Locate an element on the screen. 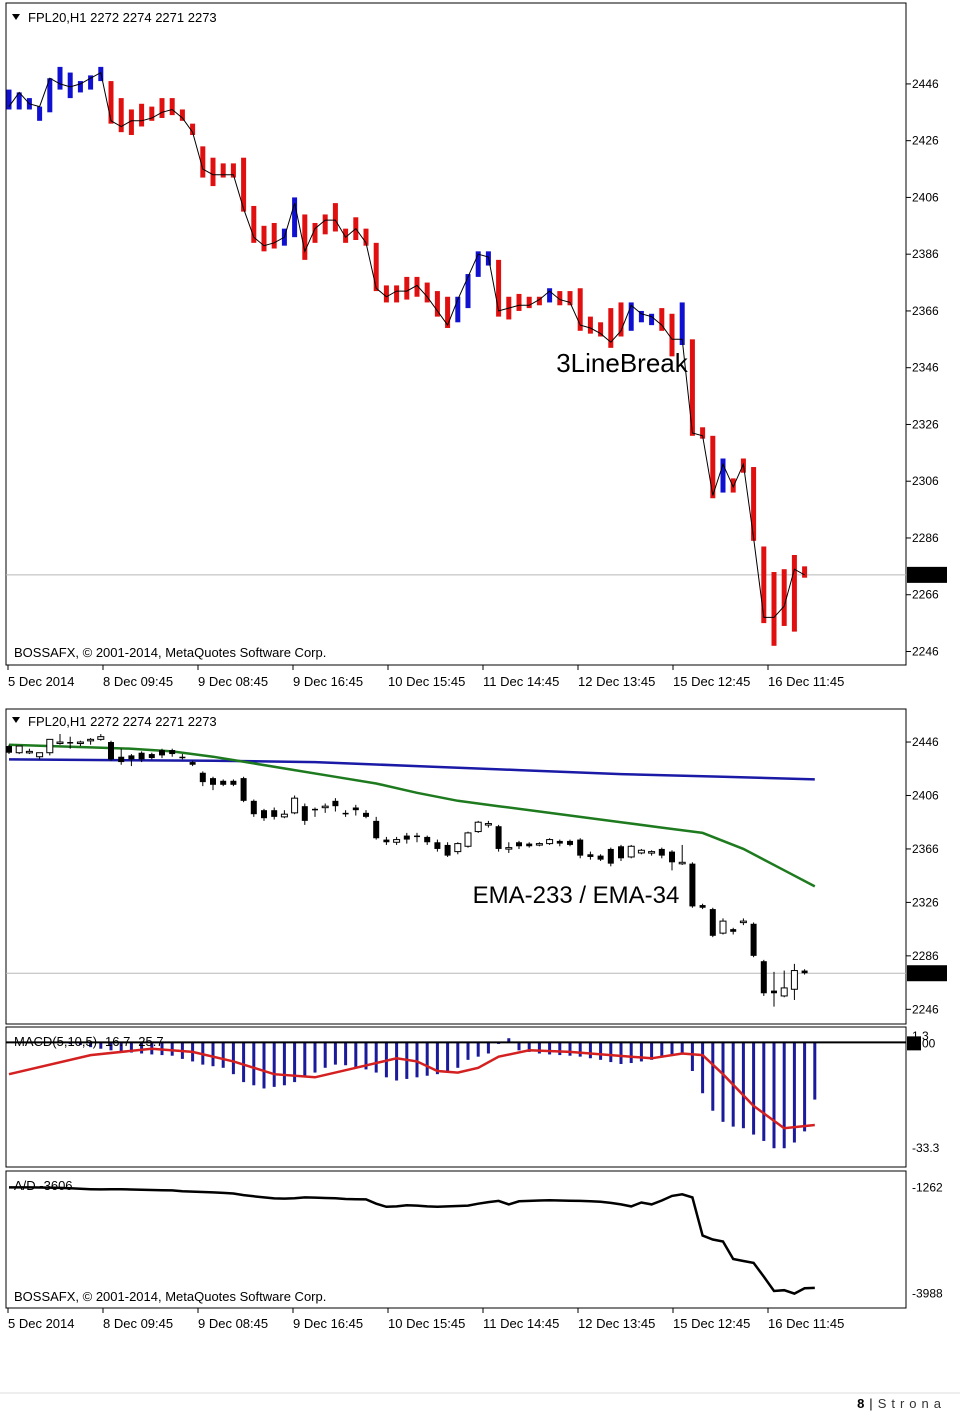  price-tick-label: 2386 is located at coordinates (925, 254).